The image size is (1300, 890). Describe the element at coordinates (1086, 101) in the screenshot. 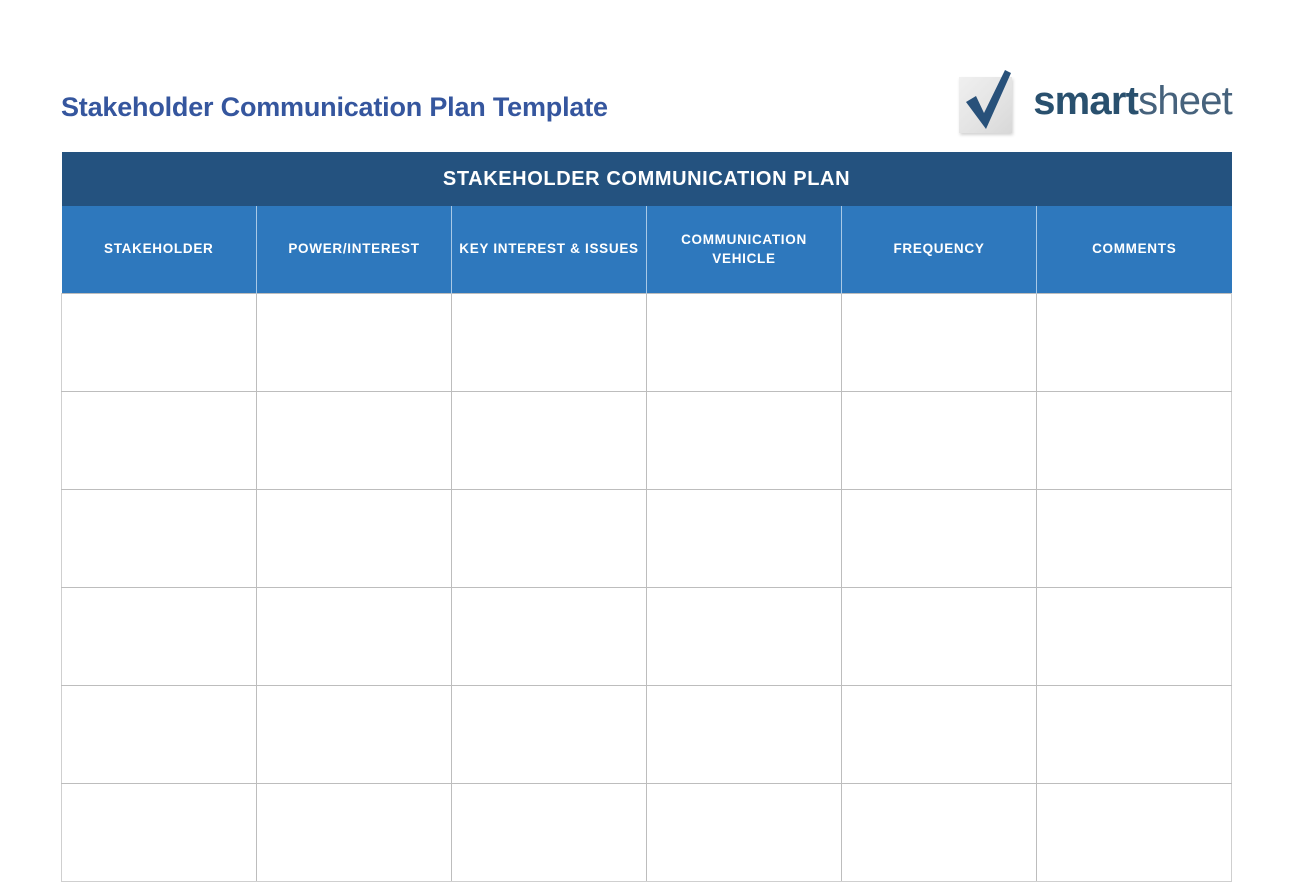

I see `logo-word-smart: smart` at that location.